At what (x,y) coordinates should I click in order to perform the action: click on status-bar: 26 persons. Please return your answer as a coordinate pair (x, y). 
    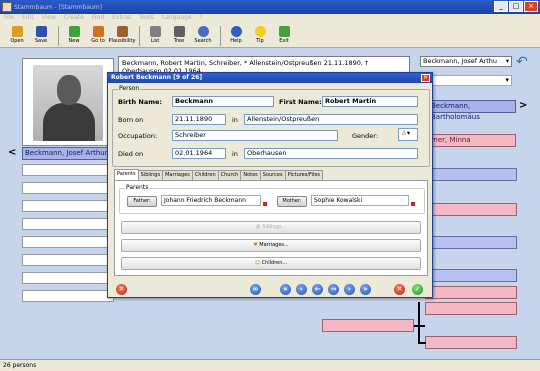
    Looking at the image, I should click on (270, 365).